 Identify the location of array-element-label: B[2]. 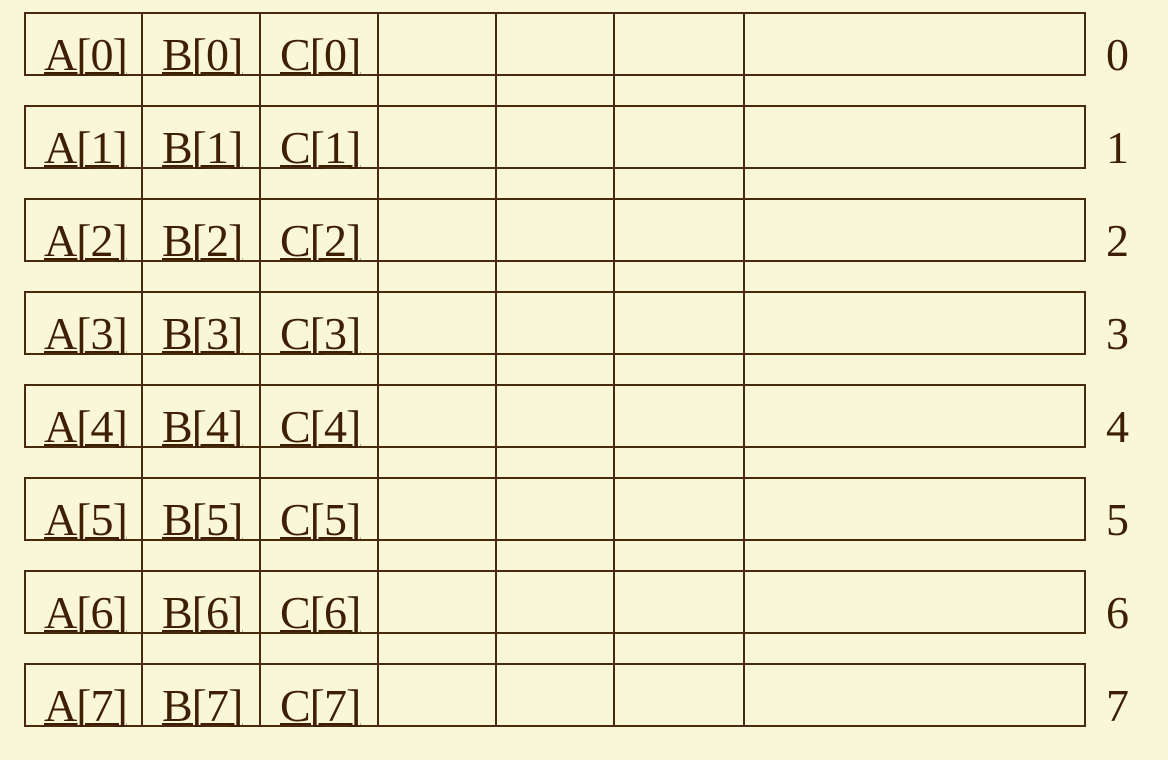
(202, 240).